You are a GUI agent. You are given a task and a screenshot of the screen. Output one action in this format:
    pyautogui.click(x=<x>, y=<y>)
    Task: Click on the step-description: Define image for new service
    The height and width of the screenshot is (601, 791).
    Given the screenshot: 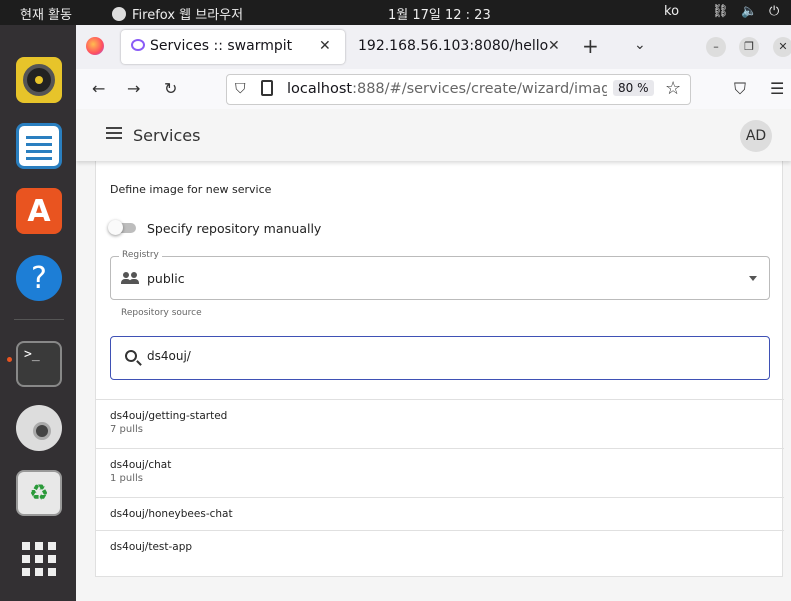 What is the action you would take?
    pyautogui.click(x=191, y=189)
    